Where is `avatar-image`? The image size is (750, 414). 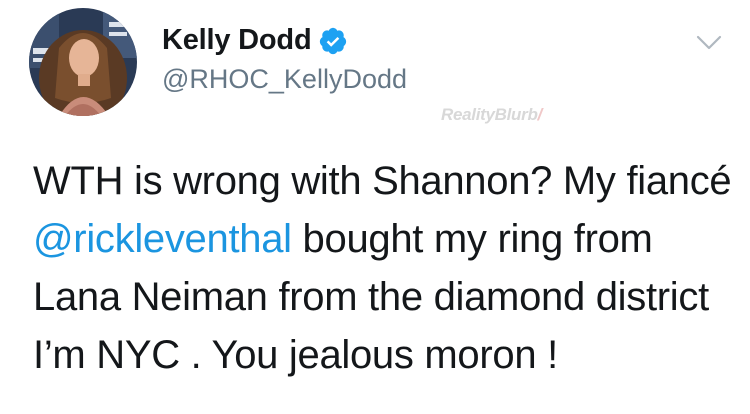 avatar-image is located at coordinates (83, 62).